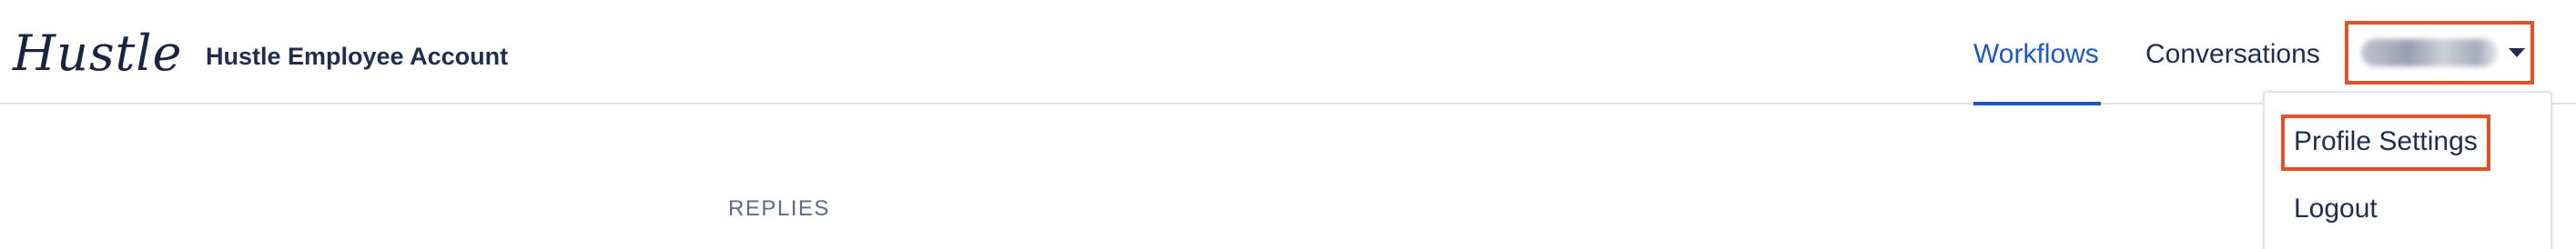 Image resolution: width=2576 pixels, height=249 pixels. I want to click on user-dropdown-menu: Profile Settings Logout, so click(2407, 170).